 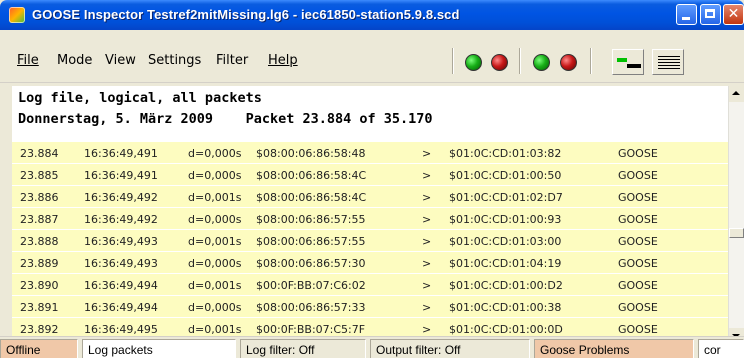 What do you see at coordinates (506, 197) in the screenshot?
I see `packet-destination: $01:0C:CD:01:02:D7` at bounding box center [506, 197].